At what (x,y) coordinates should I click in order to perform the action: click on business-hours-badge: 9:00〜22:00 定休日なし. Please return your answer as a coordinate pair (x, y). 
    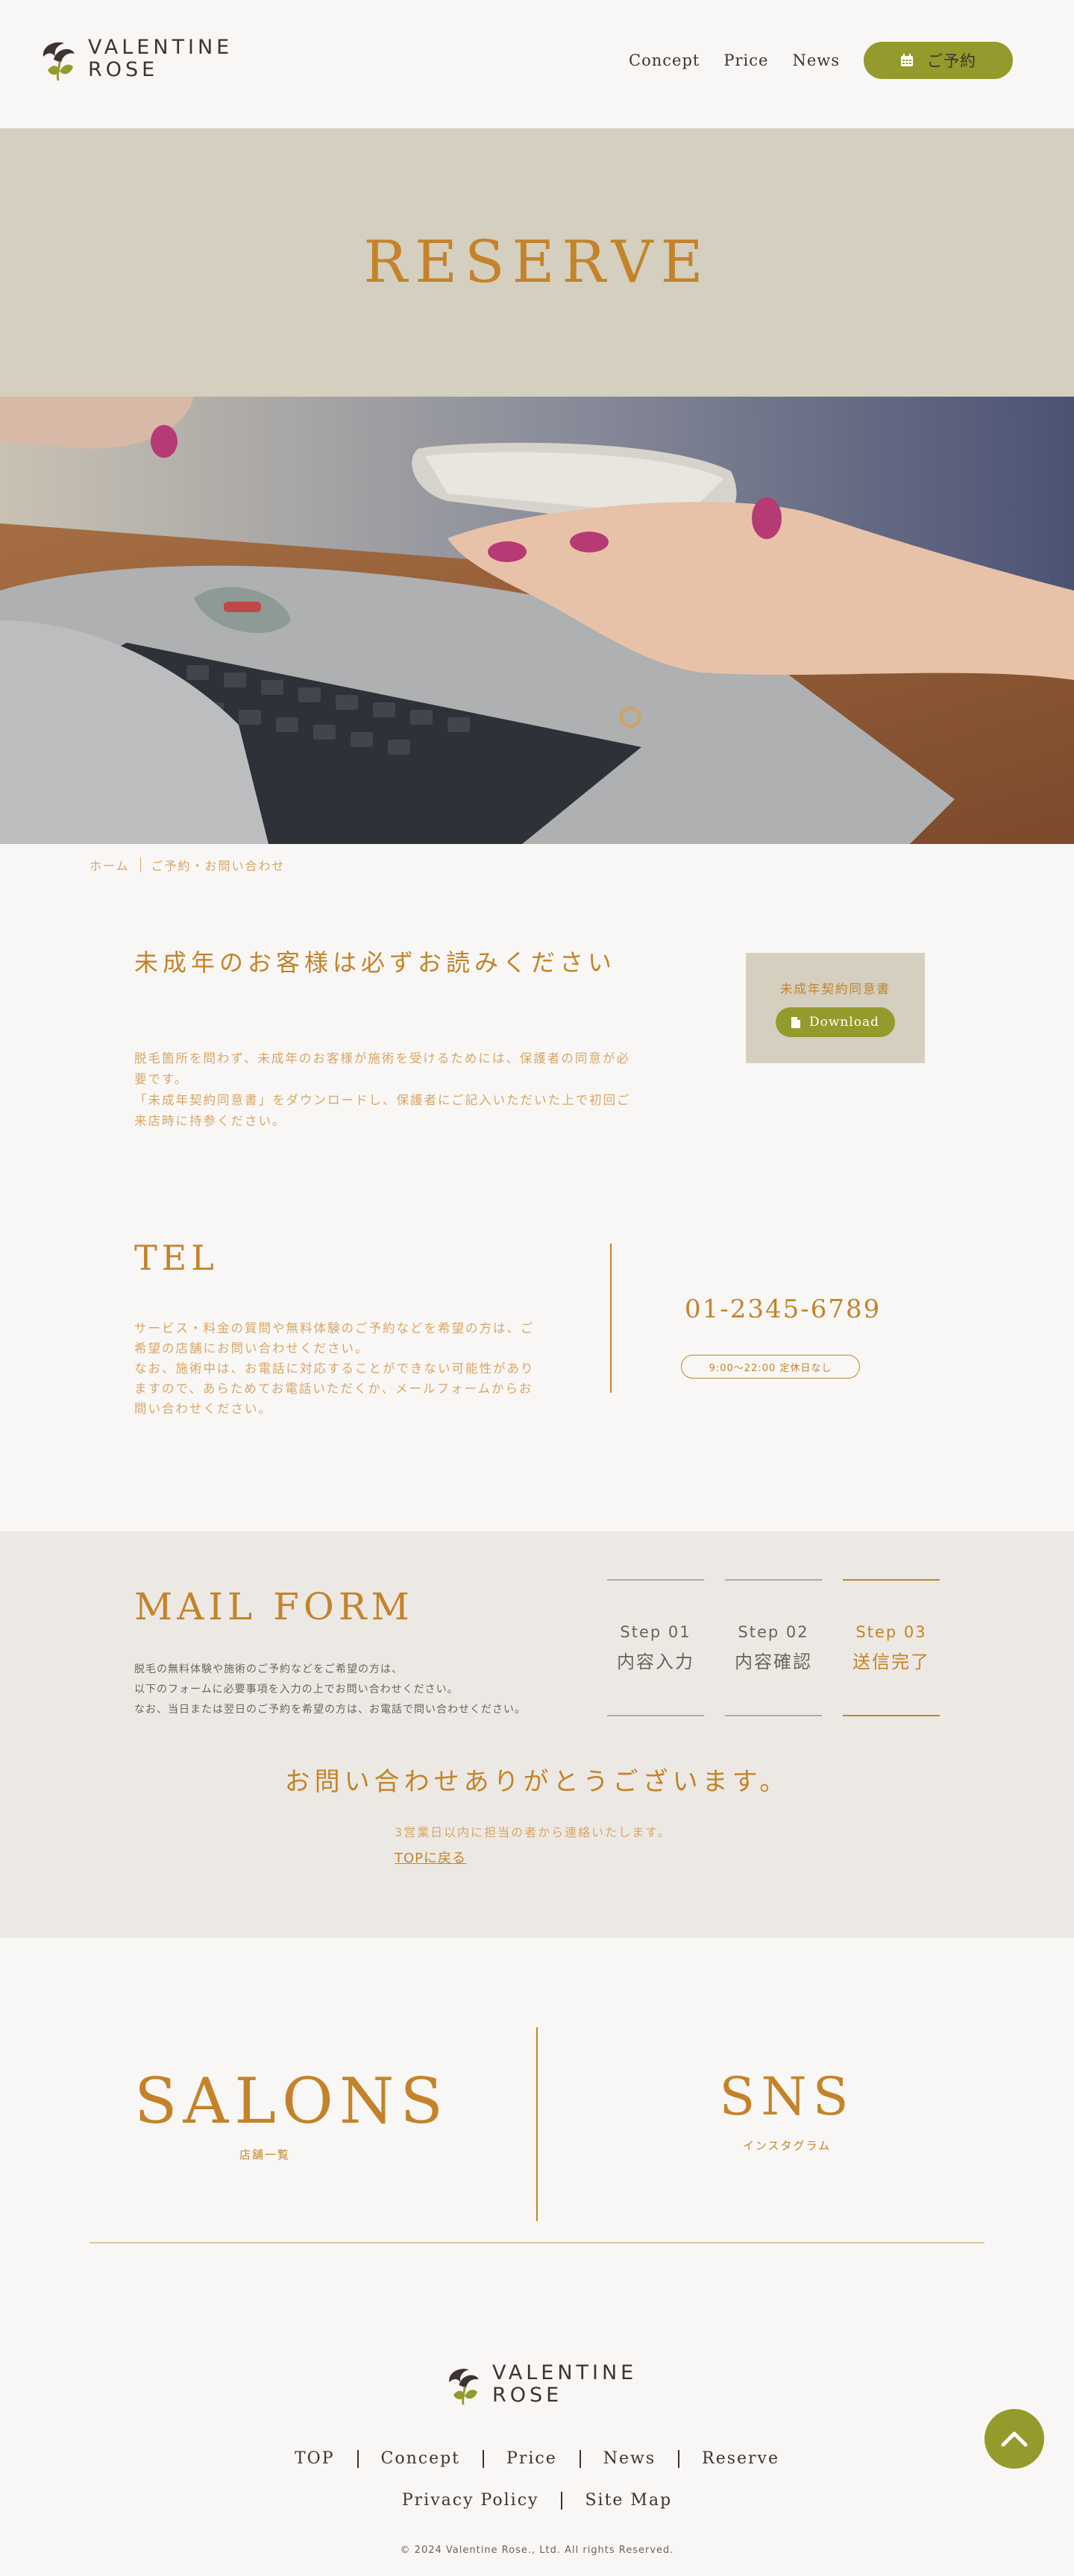
    Looking at the image, I should click on (770, 1367).